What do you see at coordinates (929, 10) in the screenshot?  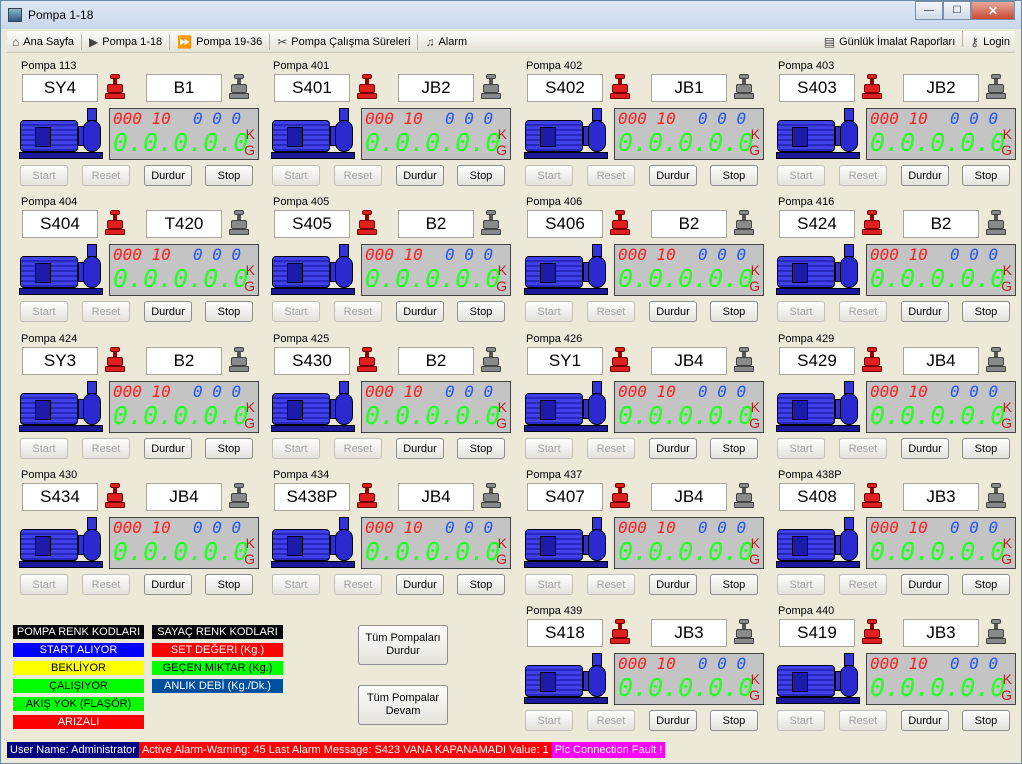 I see `minimize-button: —` at bounding box center [929, 10].